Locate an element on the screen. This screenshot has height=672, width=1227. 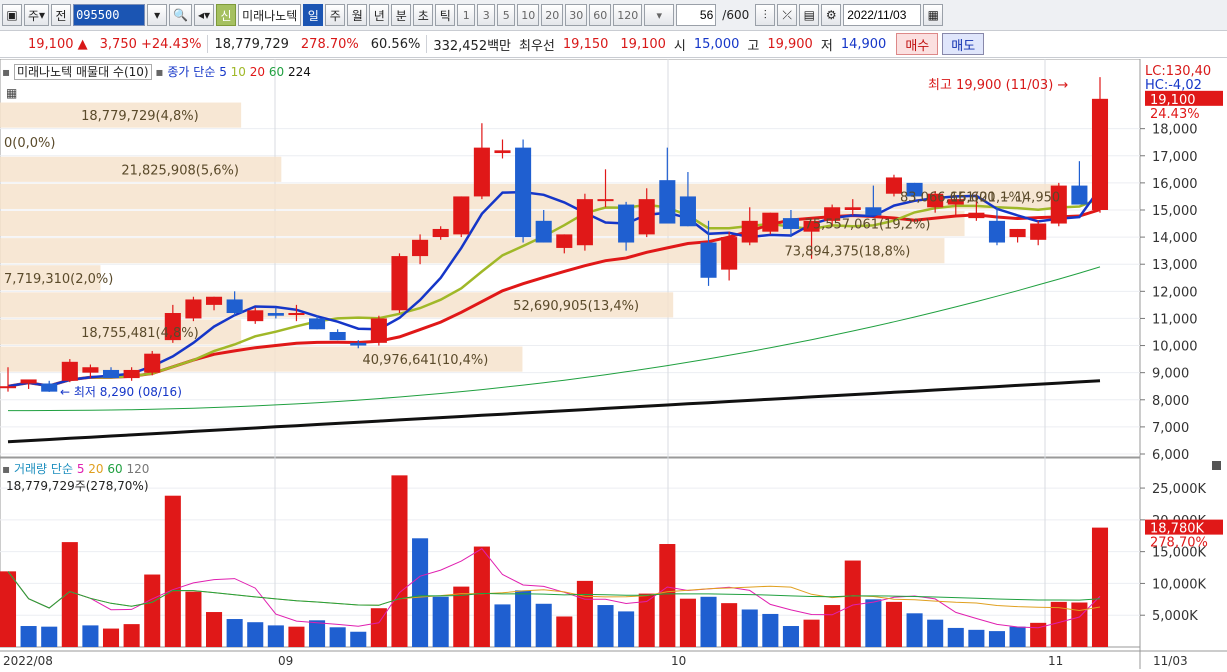
ma10-legend: 10 is located at coordinates (238, 72).